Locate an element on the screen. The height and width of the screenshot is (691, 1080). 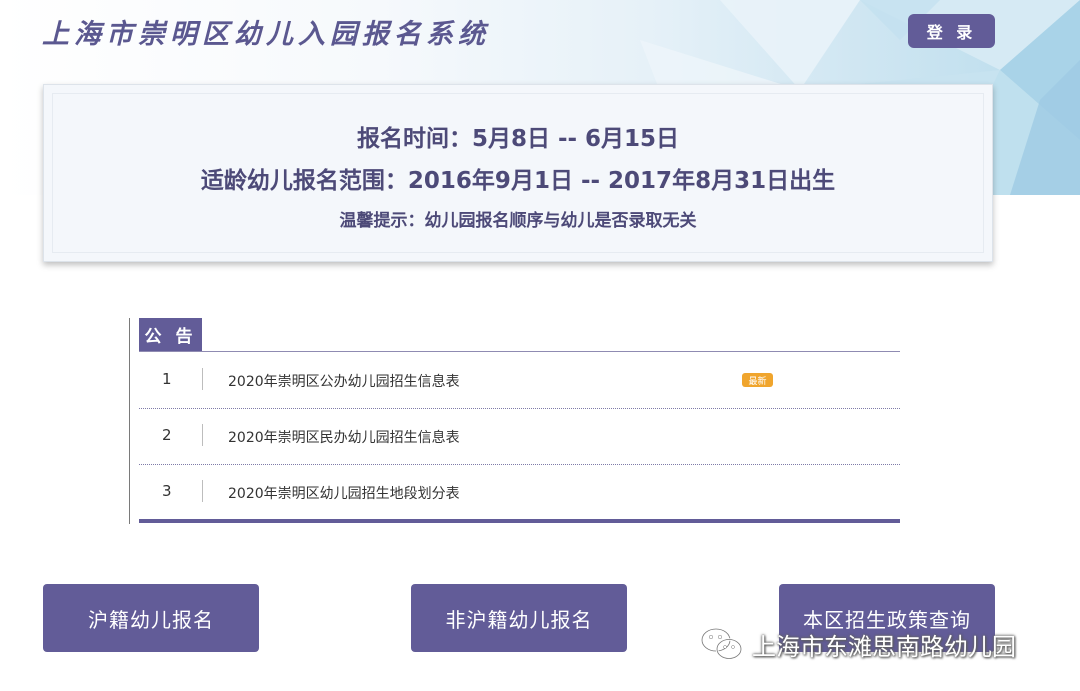
announcement-link: 2020年崇明区幼儿园招生地段划分表 is located at coordinates (344, 493).